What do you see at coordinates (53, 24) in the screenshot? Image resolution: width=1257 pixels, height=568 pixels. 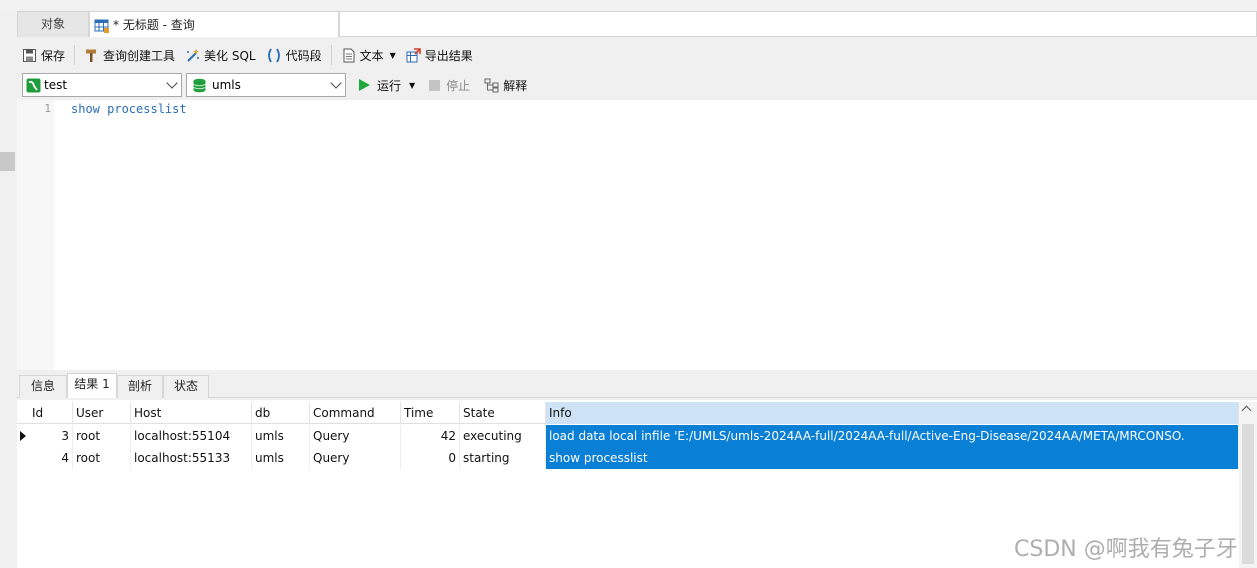 I see `tab-objects: 对象` at bounding box center [53, 24].